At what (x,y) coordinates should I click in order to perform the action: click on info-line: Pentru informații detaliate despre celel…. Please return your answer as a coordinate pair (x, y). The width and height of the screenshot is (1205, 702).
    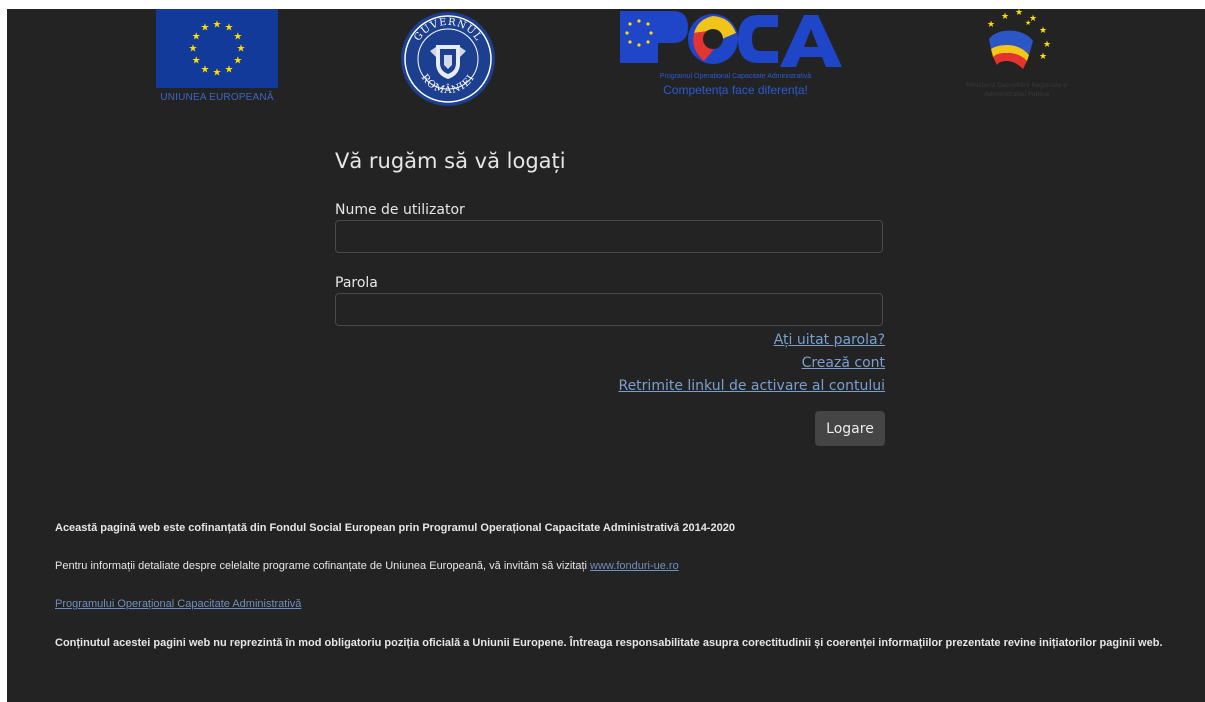
    Looking at the image, I should click on (610, 566).